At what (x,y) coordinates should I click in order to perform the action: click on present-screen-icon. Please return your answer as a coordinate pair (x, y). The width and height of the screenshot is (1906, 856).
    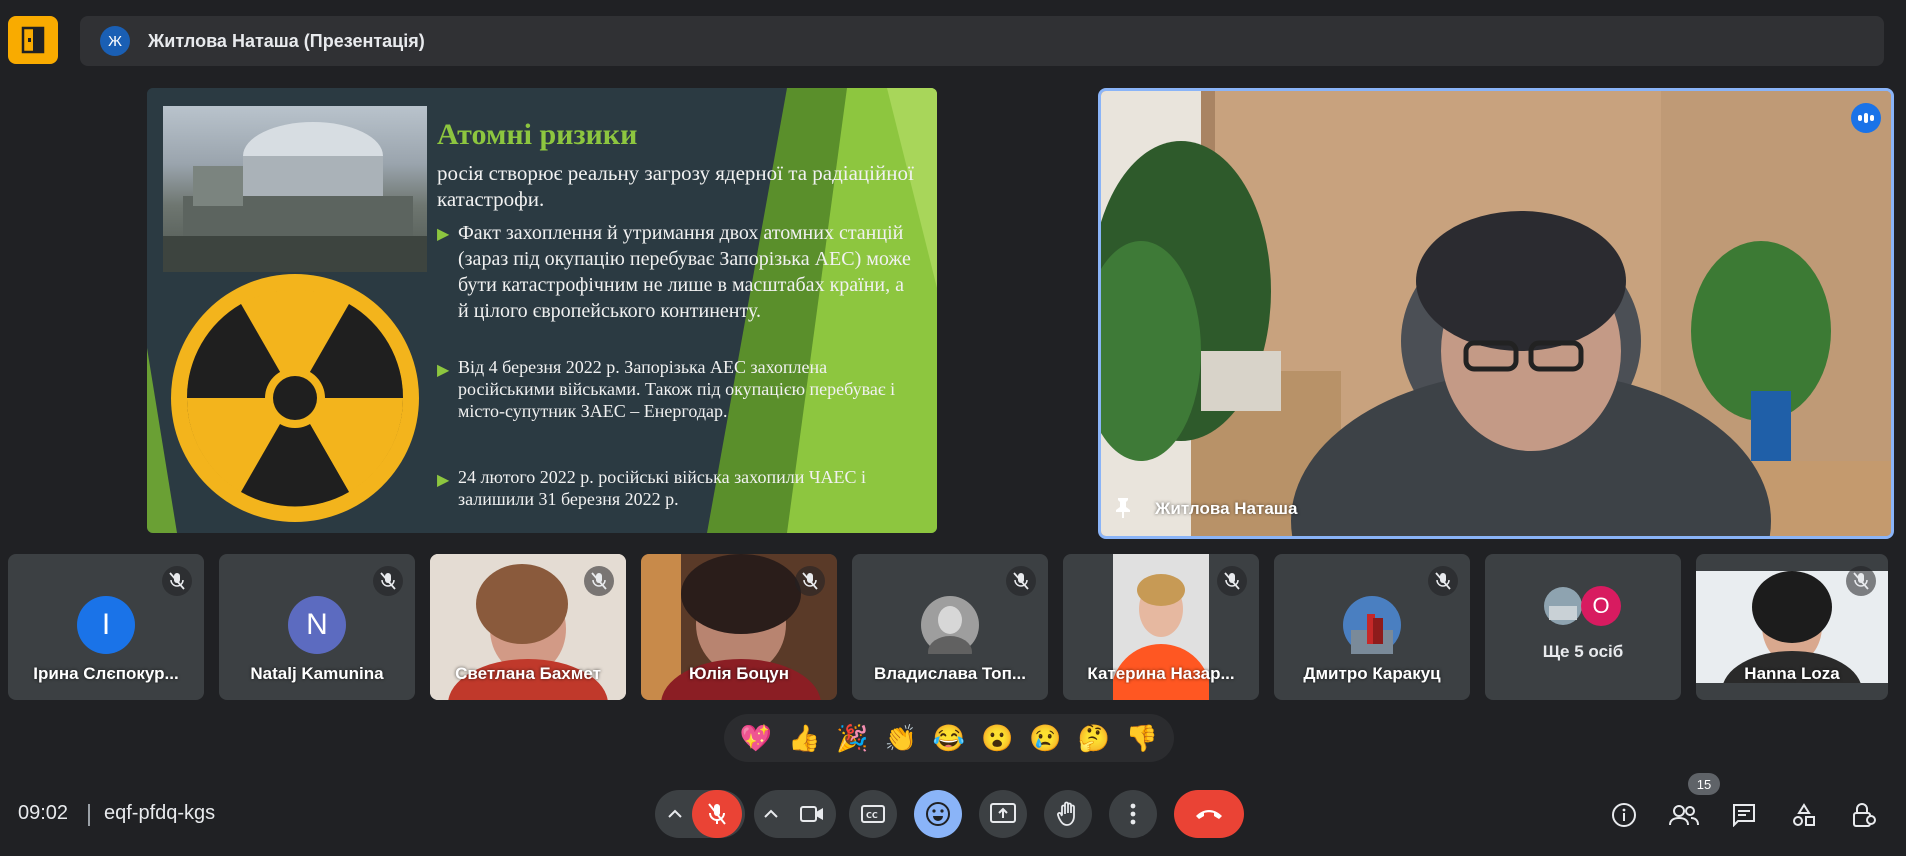
    Looking at the image, I should click on (1003, 813).